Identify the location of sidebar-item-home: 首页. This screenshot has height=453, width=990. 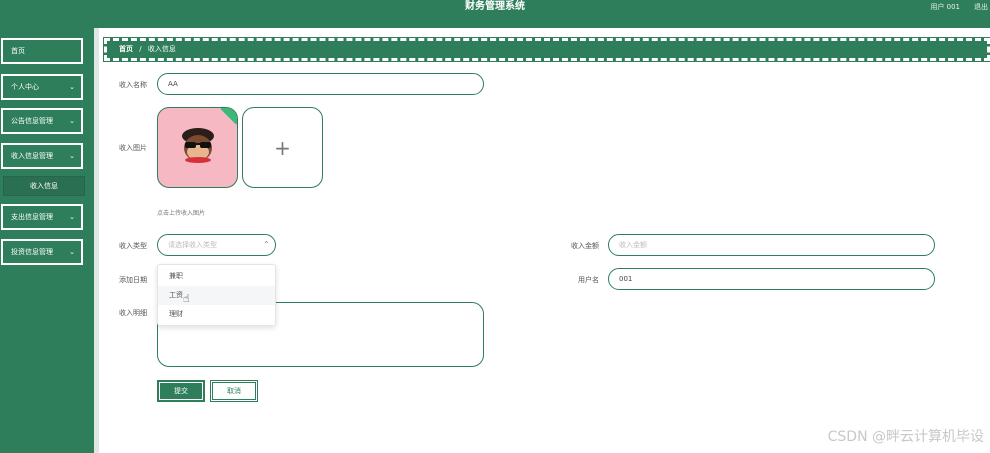
(42, 51).